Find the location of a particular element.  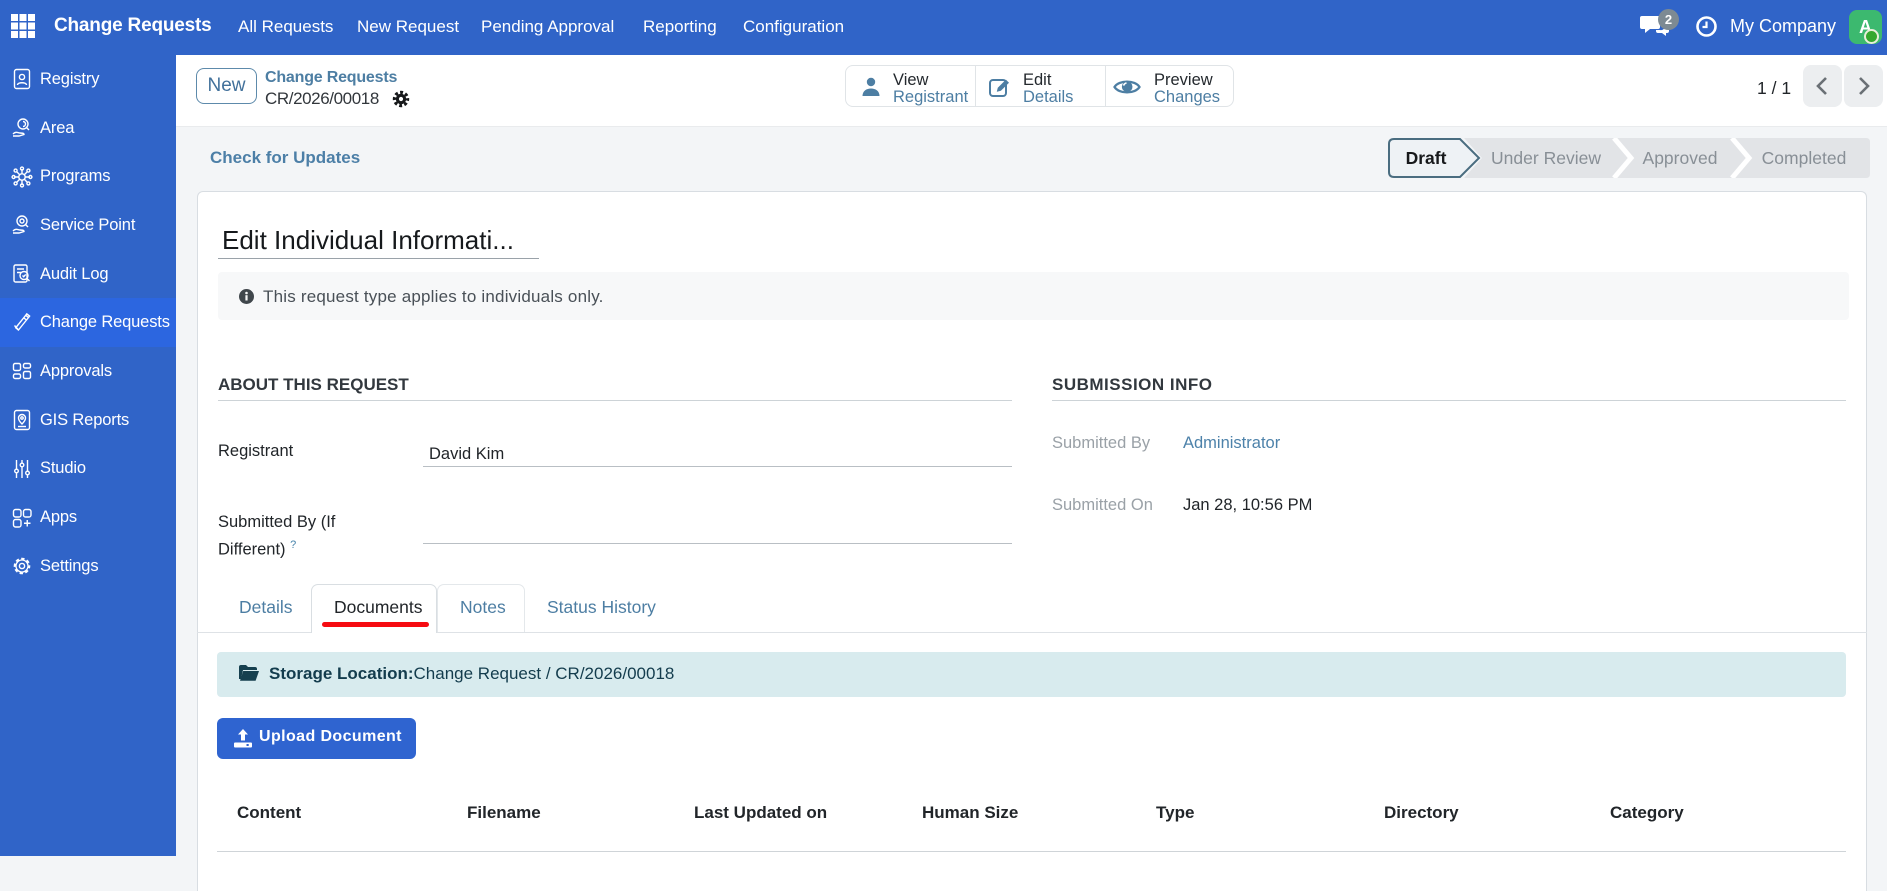

svg-text: Draft is located at coordinates (1426, 158).